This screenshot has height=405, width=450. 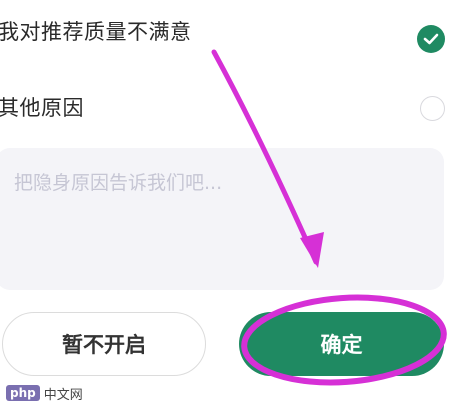 I want to click on not-now-button: 暂不开启, so click(x=104, y=344).